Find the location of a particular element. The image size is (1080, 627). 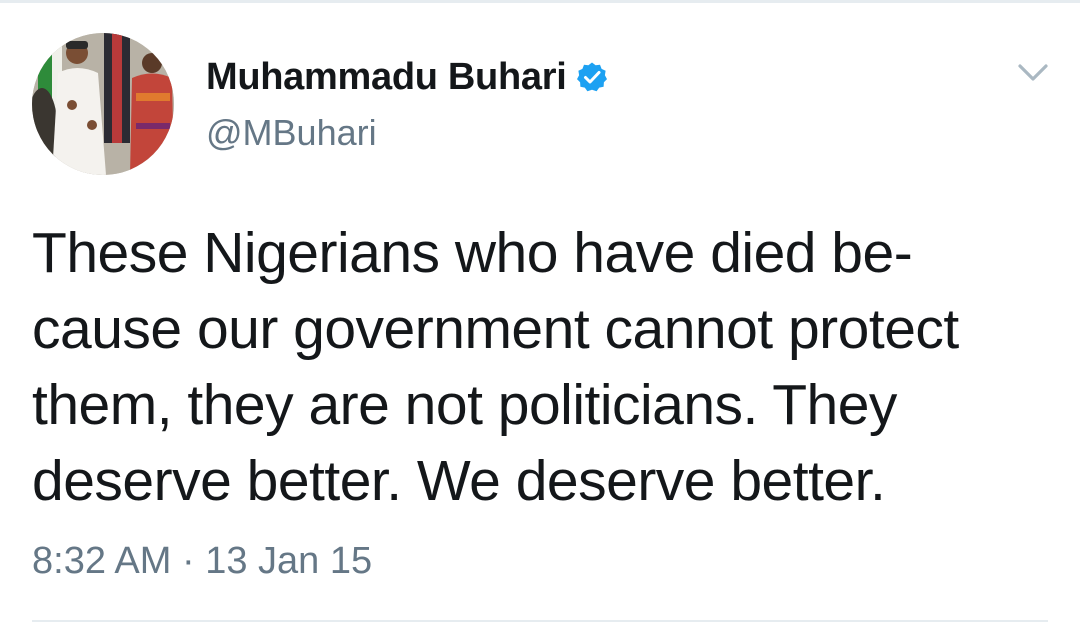

tweet-text-line: deserve better. We deserve better. is located at coordinates (459, 481).